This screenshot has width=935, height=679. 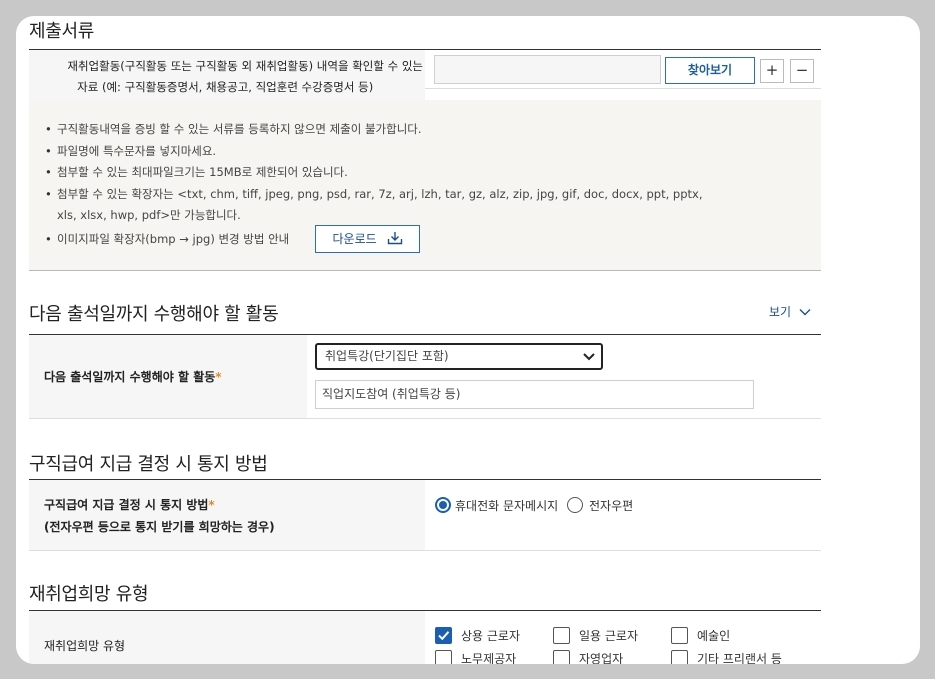 What do you see at coordinates (547, 69) in the screenshot?
I see `file-path-field` at bounding box center [547, 69].